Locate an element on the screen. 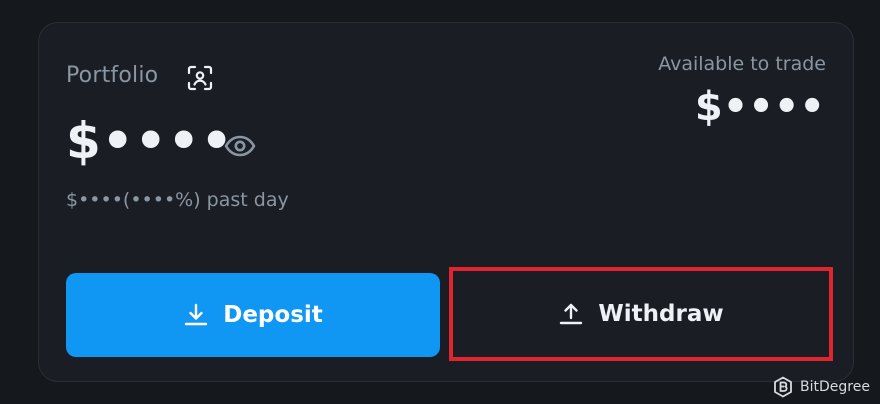  available-to-trade-label: Available to trade is located at coordinates (742, 64).